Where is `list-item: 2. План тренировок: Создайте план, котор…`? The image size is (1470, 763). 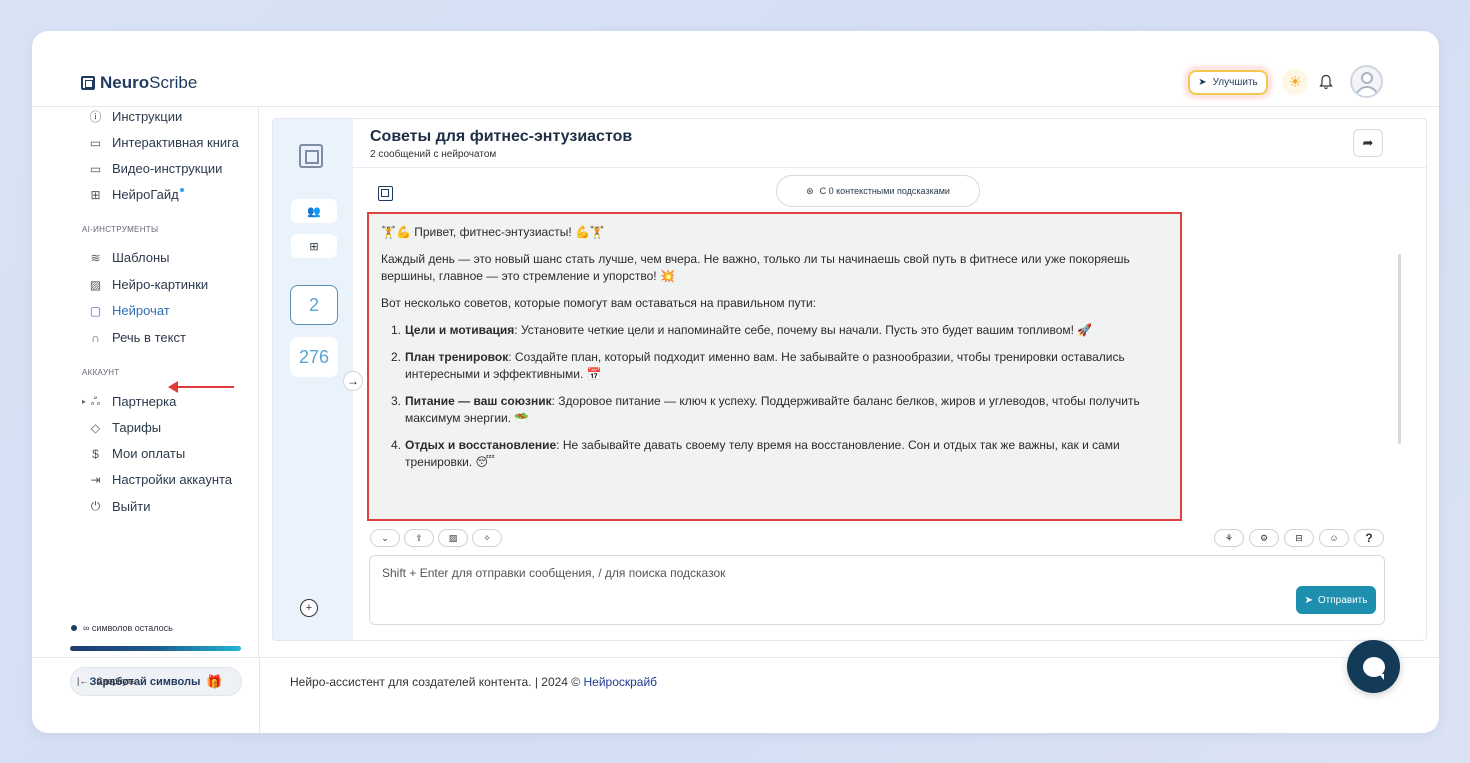 list-item: 2. План тренировок: Создайте план, котор… is located at coordinates (778, 366).